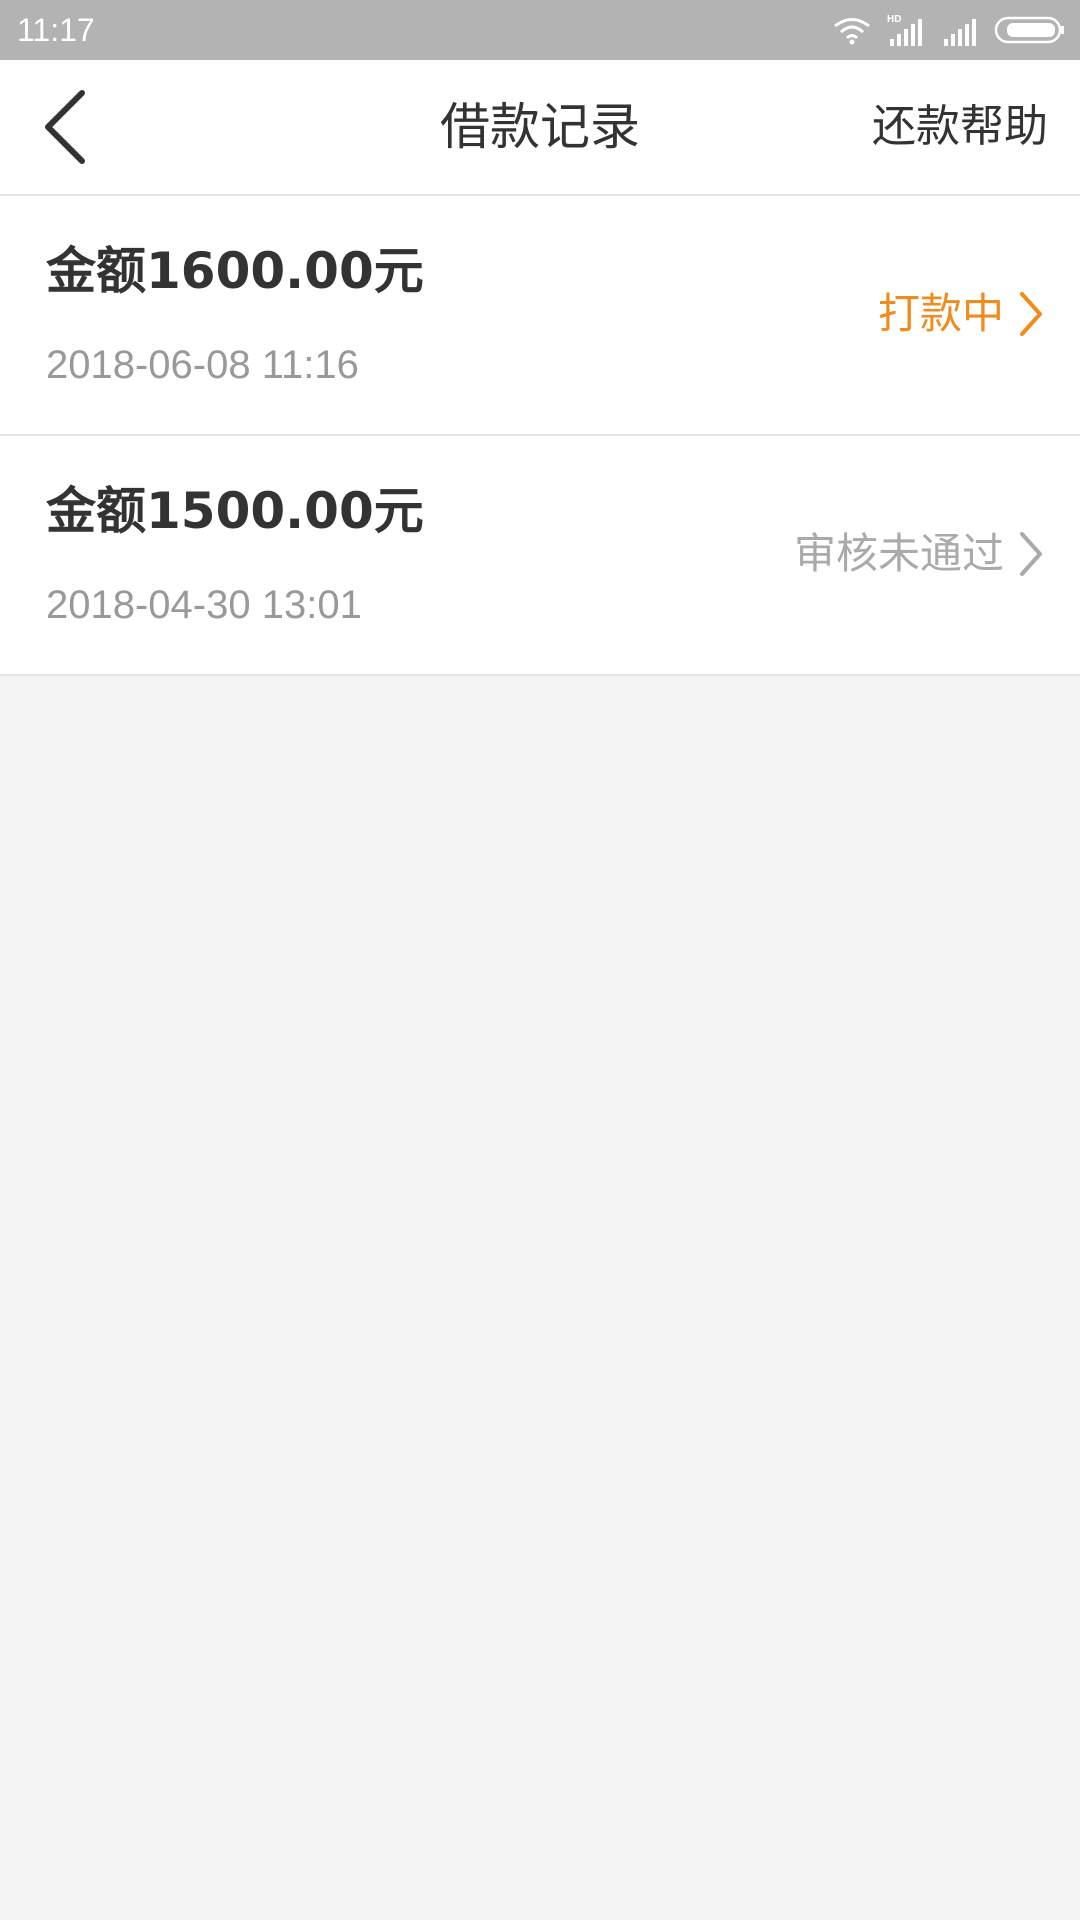  I want to click on nav-bar: 借款记录 还款帮助, so click(540, 128).